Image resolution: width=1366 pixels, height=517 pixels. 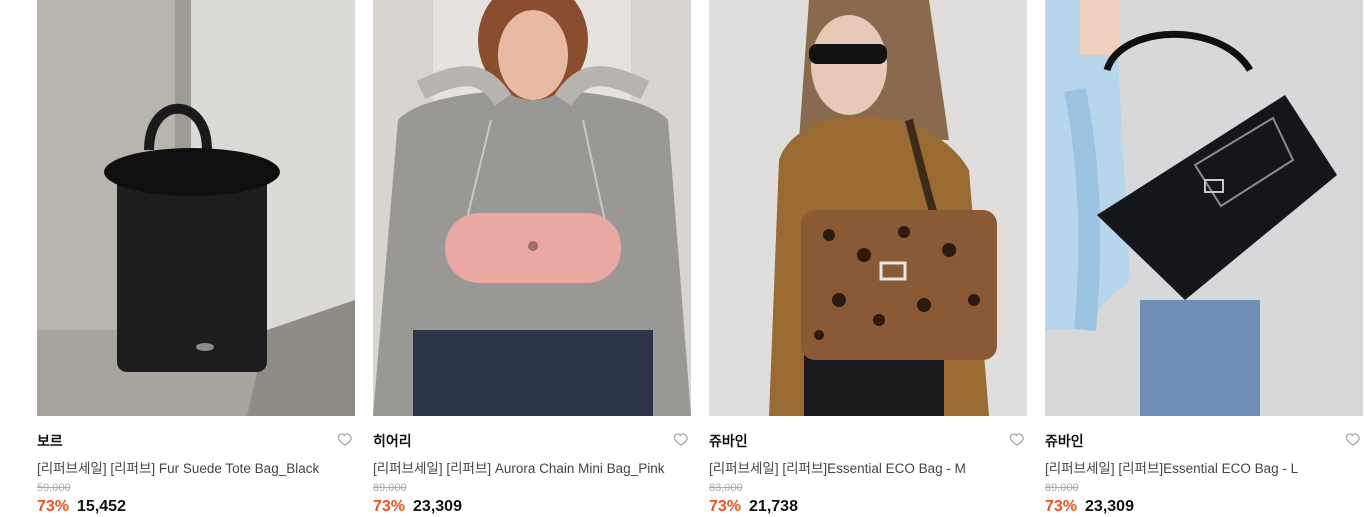 I want to click on product-title: [리퍼브세일] [리퍼브]Essential ECO Bag - L, so click(x=1171, y=467).